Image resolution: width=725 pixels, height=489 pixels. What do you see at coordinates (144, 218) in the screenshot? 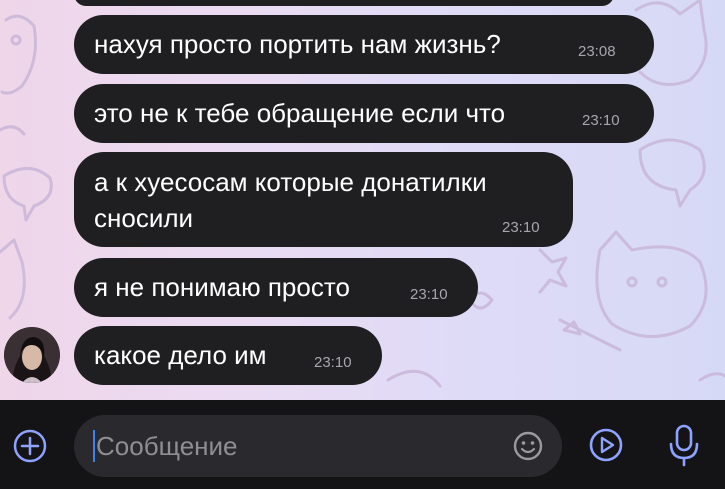
I see `message-text-line-2: сносили` at bounding box center [144, 218].